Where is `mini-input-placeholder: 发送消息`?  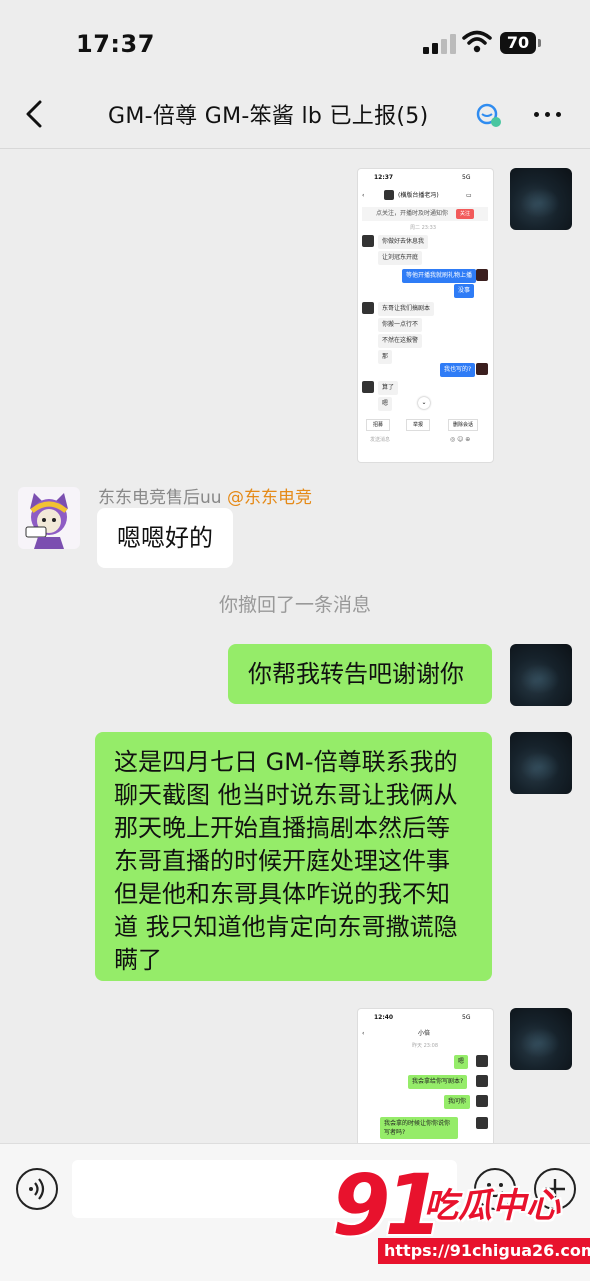 mini-input-placeholder: 发送消息 is located at coordinates (380, 440).